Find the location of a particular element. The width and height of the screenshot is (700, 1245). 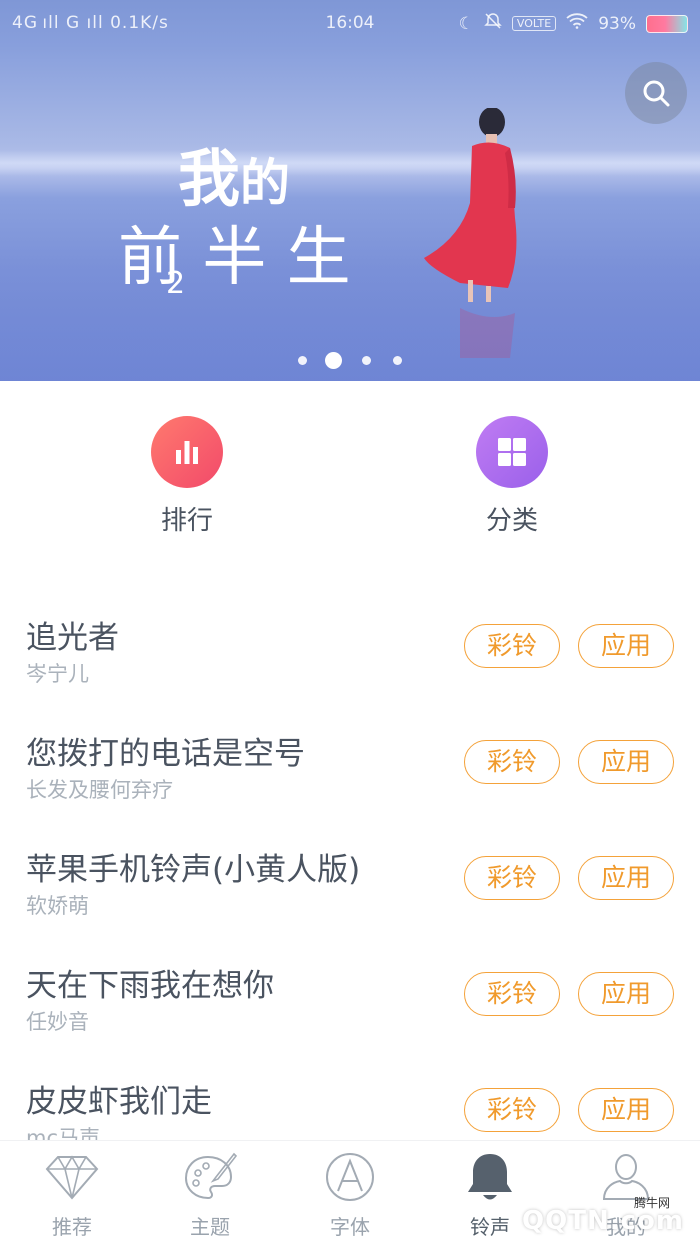

song-row: 苹果手机铃声(小黄人版) 软娇萌 彩铃 应用 is located at coordinates (350, 894).